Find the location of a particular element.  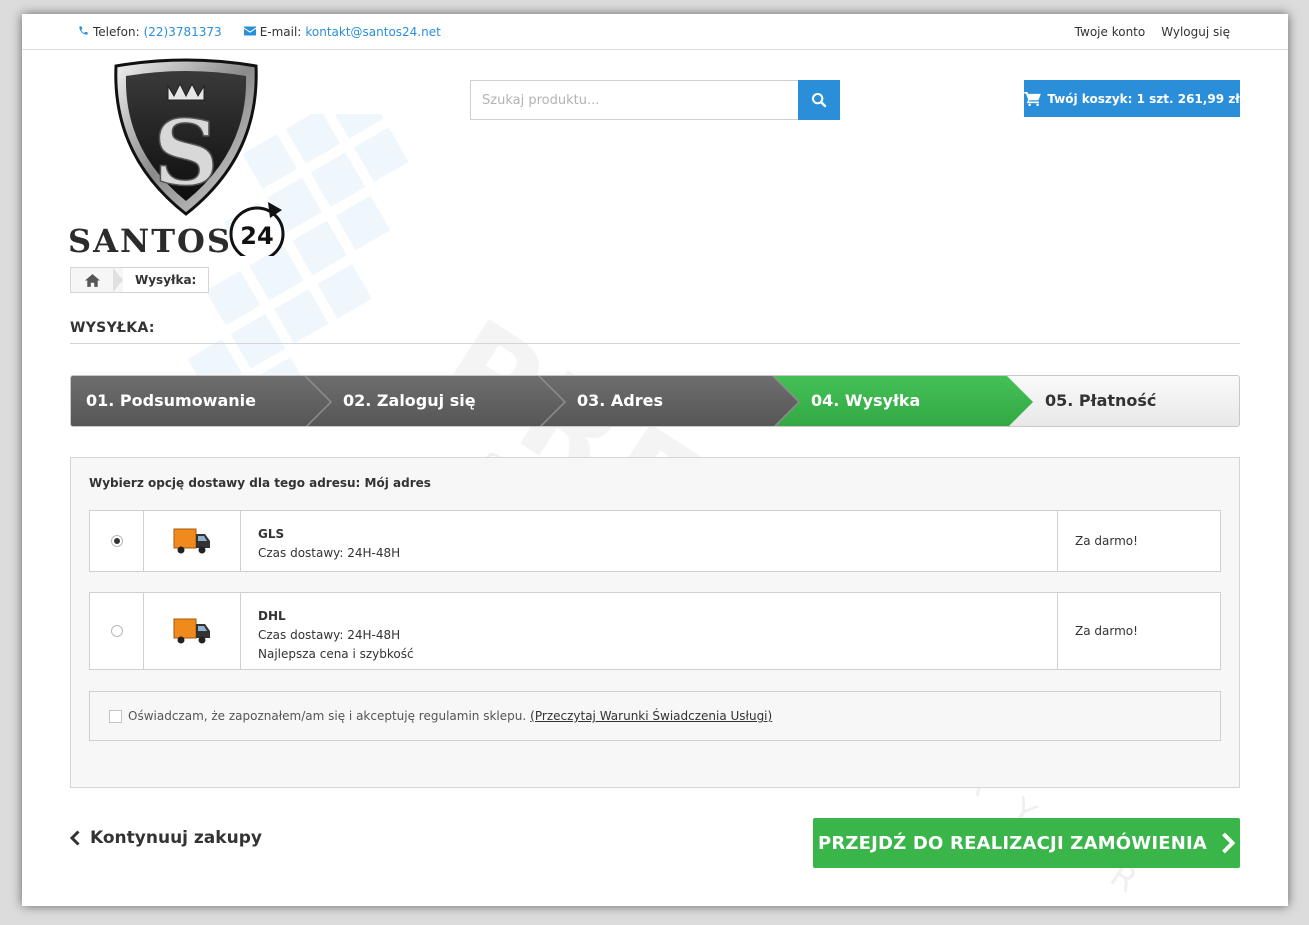

carrier-name: DHL is located at coordinates (272, 616).